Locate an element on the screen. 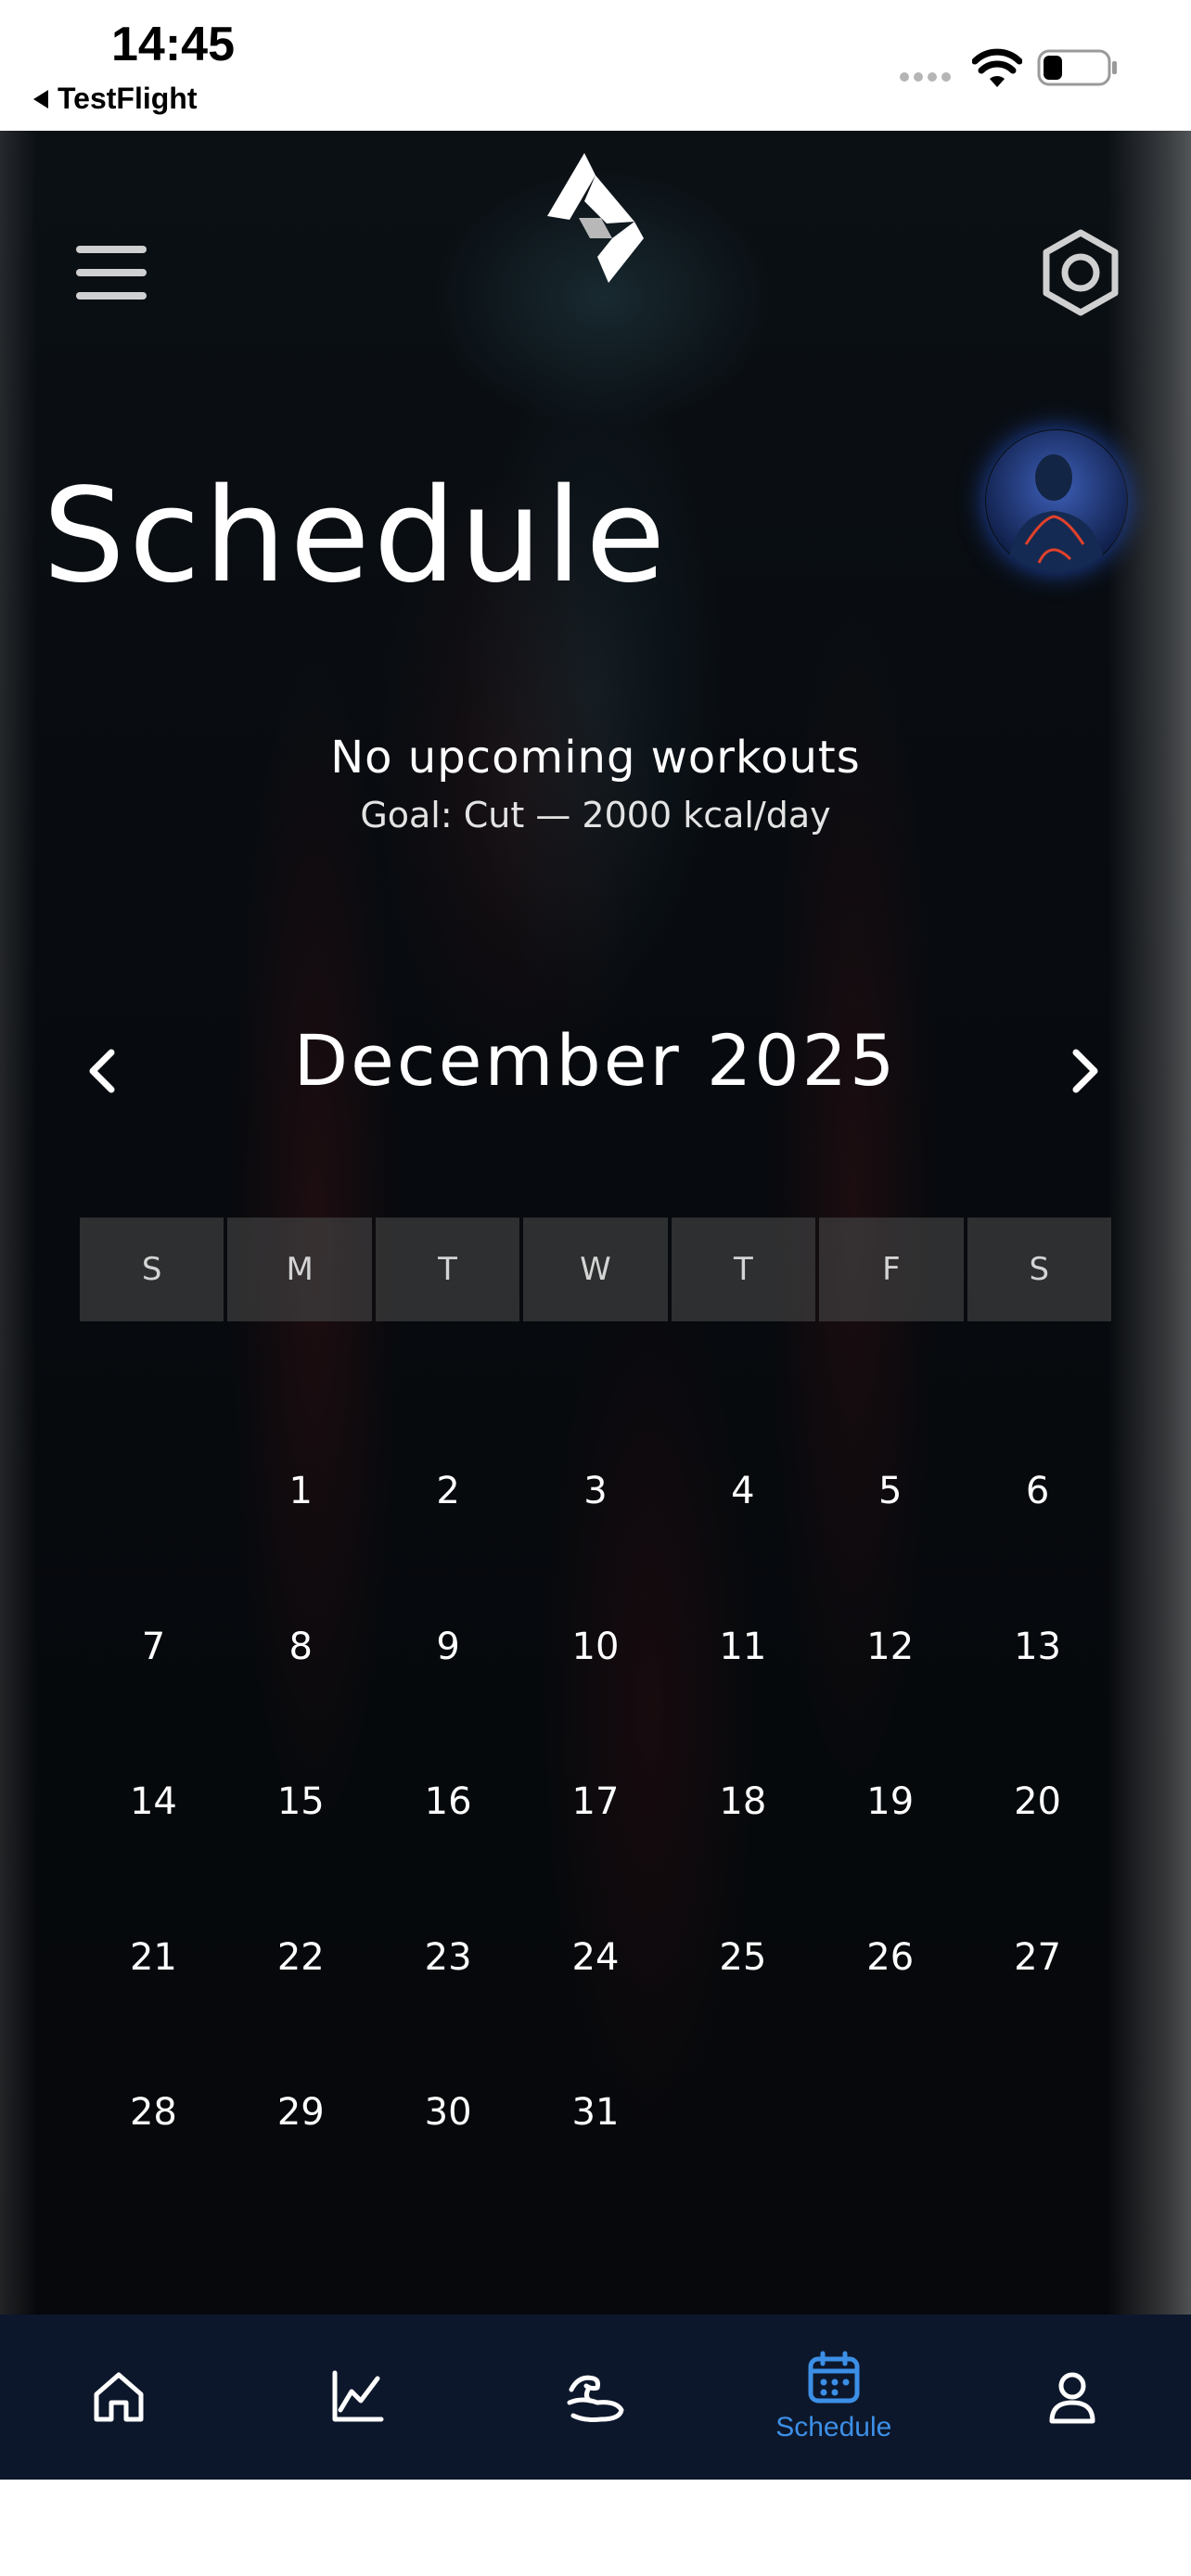 The width and height of the screenshot is (1191, 2576). tab-bar: Schedule is located at coordinates (595, 2397).